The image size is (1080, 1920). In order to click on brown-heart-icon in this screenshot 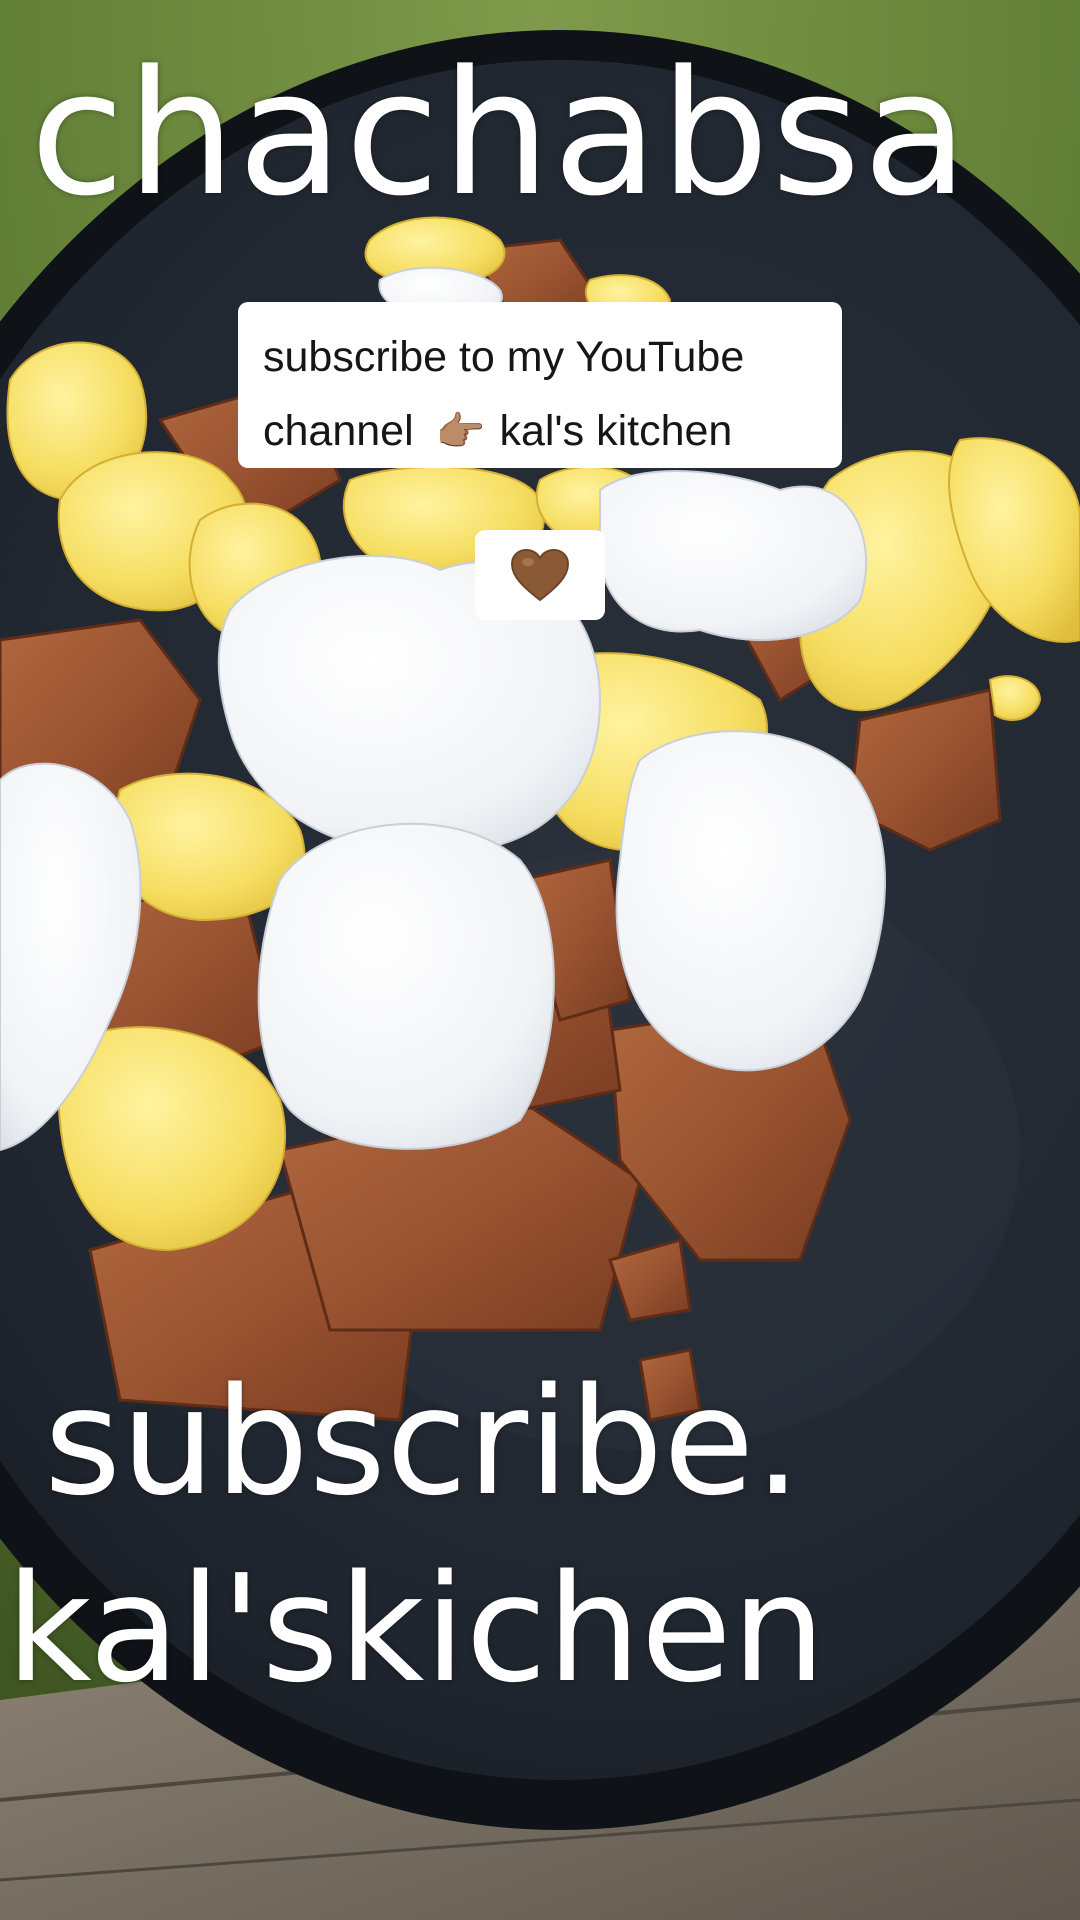, I will do `click(540, 575)`.